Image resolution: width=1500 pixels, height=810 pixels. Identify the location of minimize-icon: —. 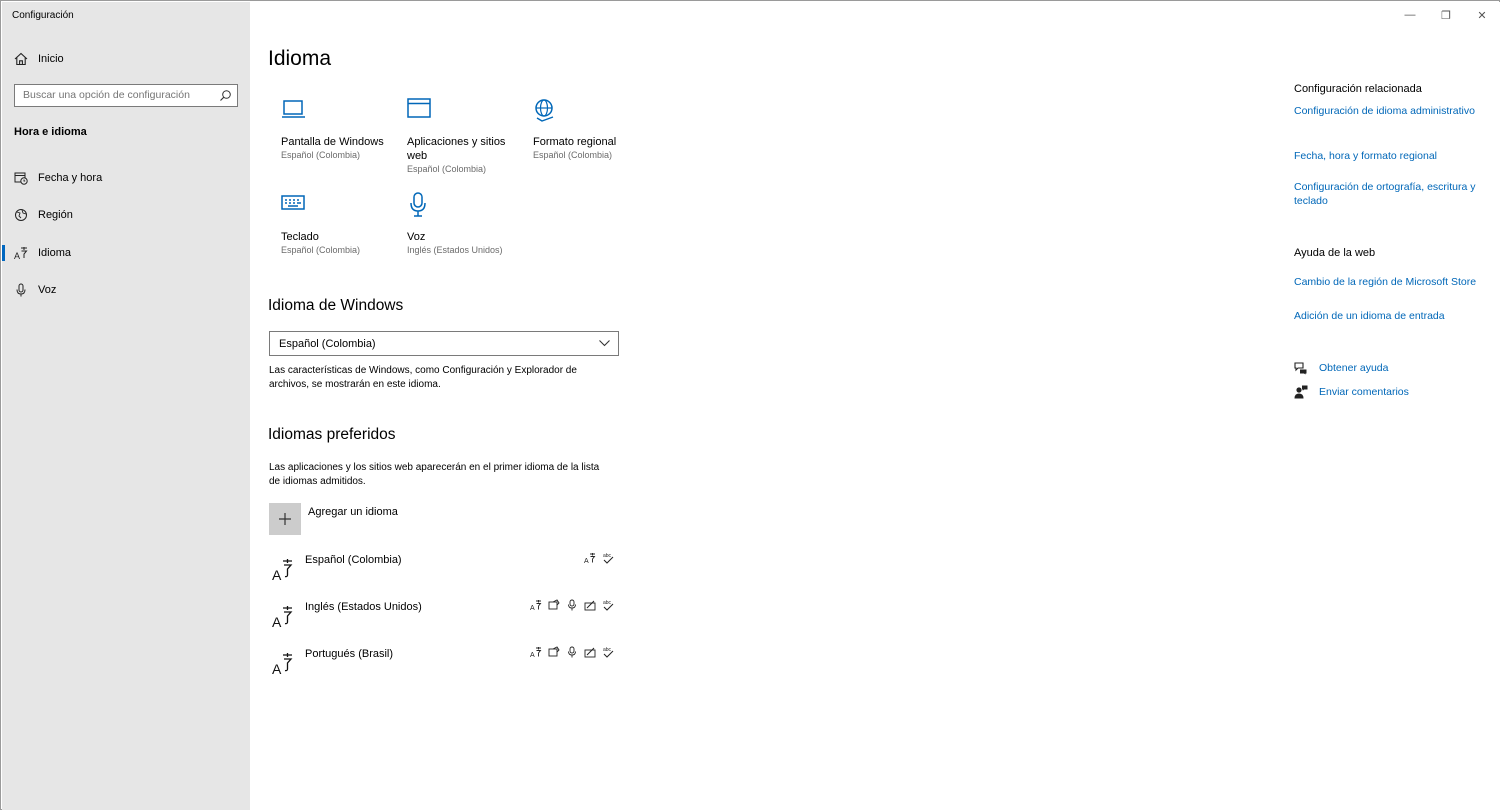
(1410, 15).